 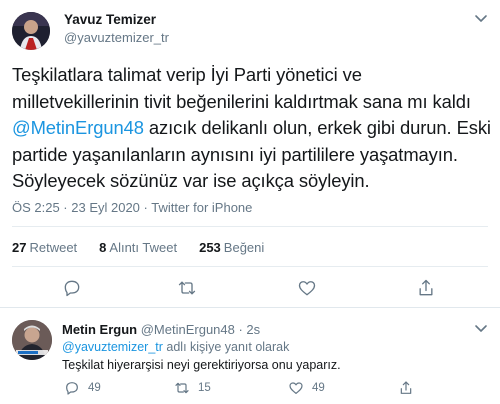 I want to click on retweets-label: Retweet, so click(x=53, y=247).